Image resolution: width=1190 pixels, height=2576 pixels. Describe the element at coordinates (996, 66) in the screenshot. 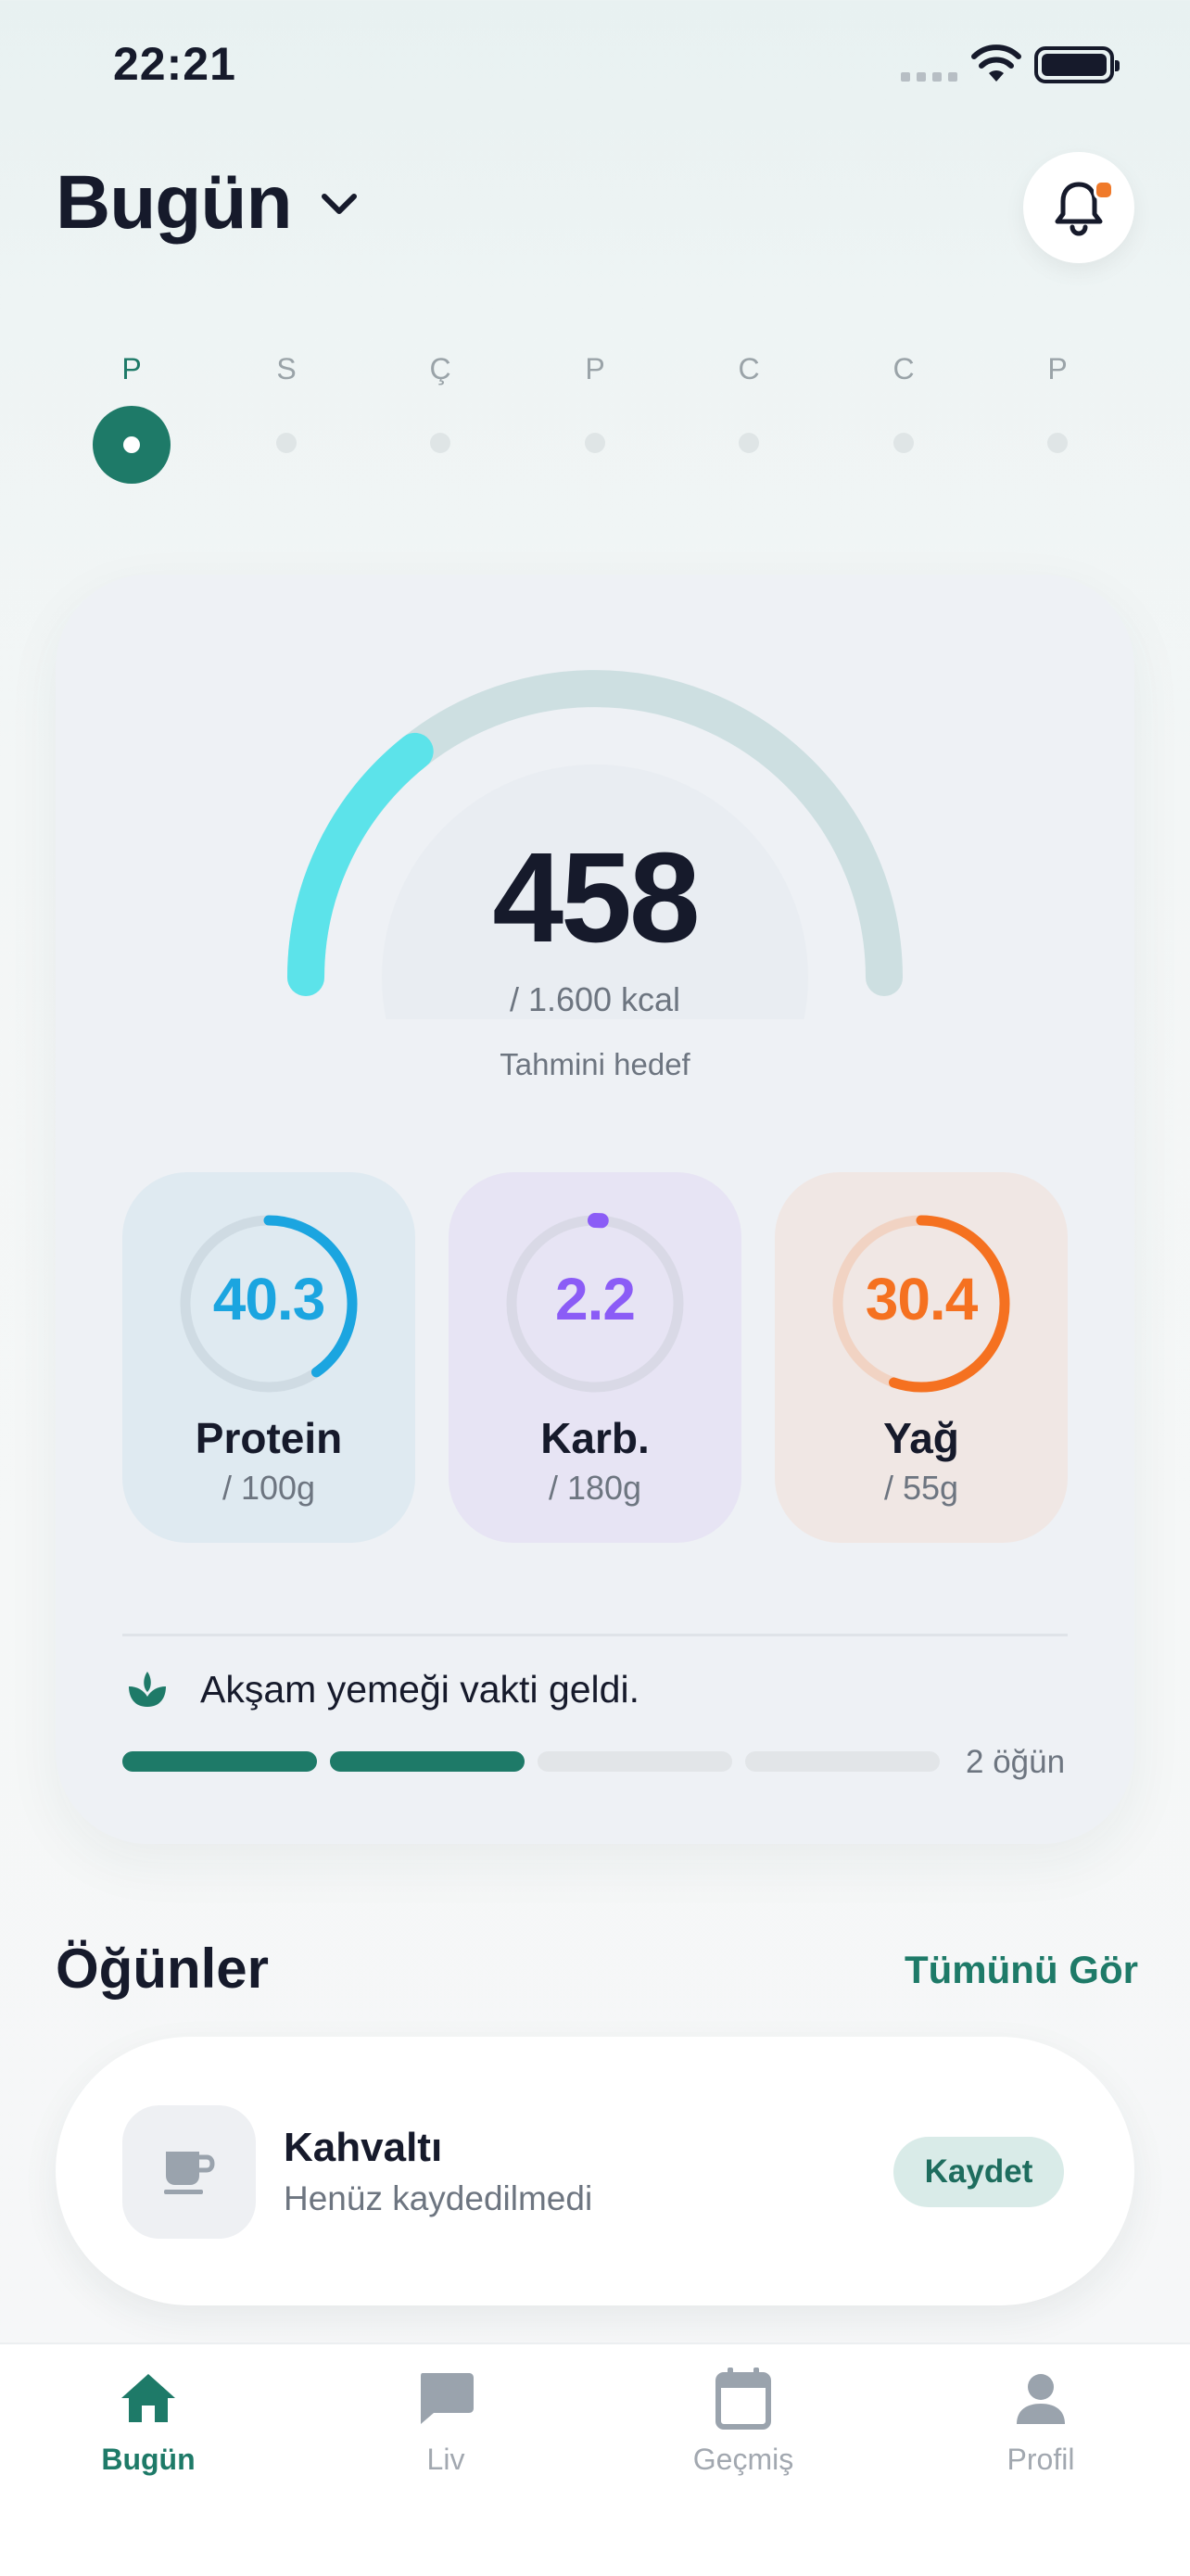

I see `wifi-icon` at that location.